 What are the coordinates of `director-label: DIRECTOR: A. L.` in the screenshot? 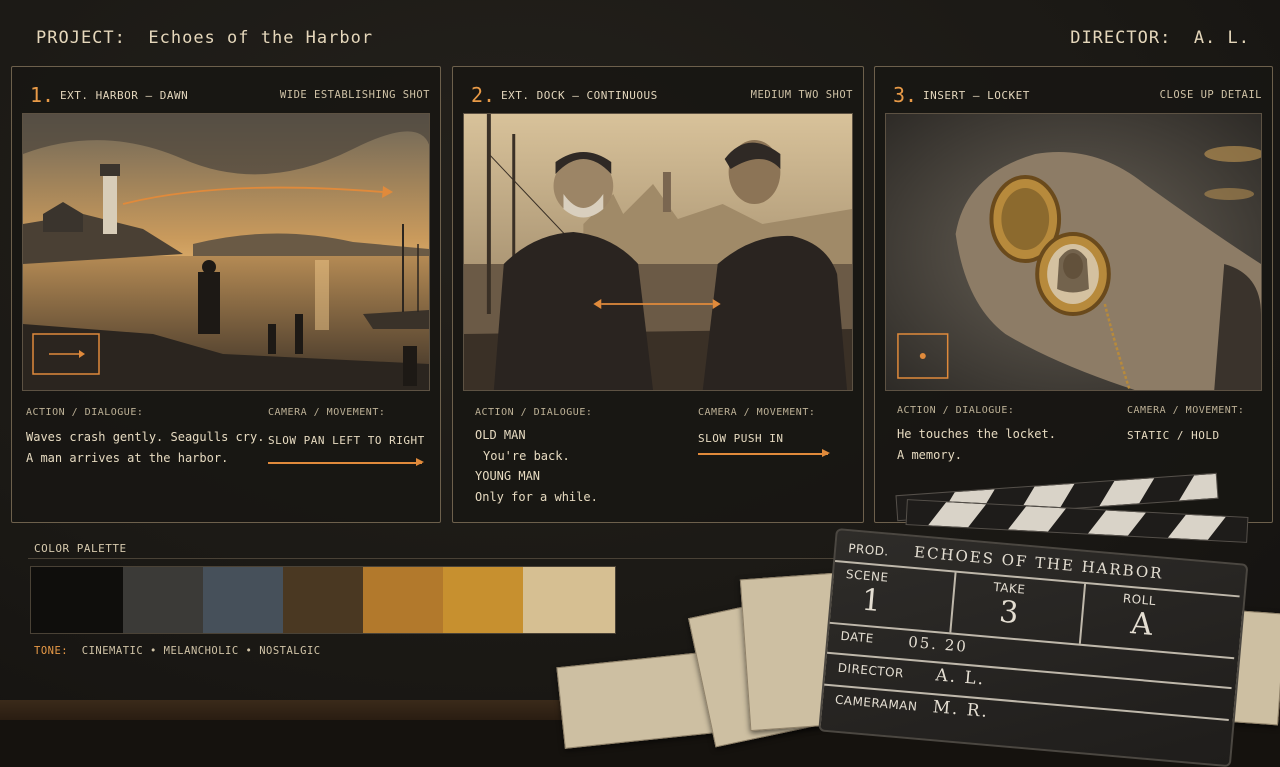 It's located at (1160, 38).